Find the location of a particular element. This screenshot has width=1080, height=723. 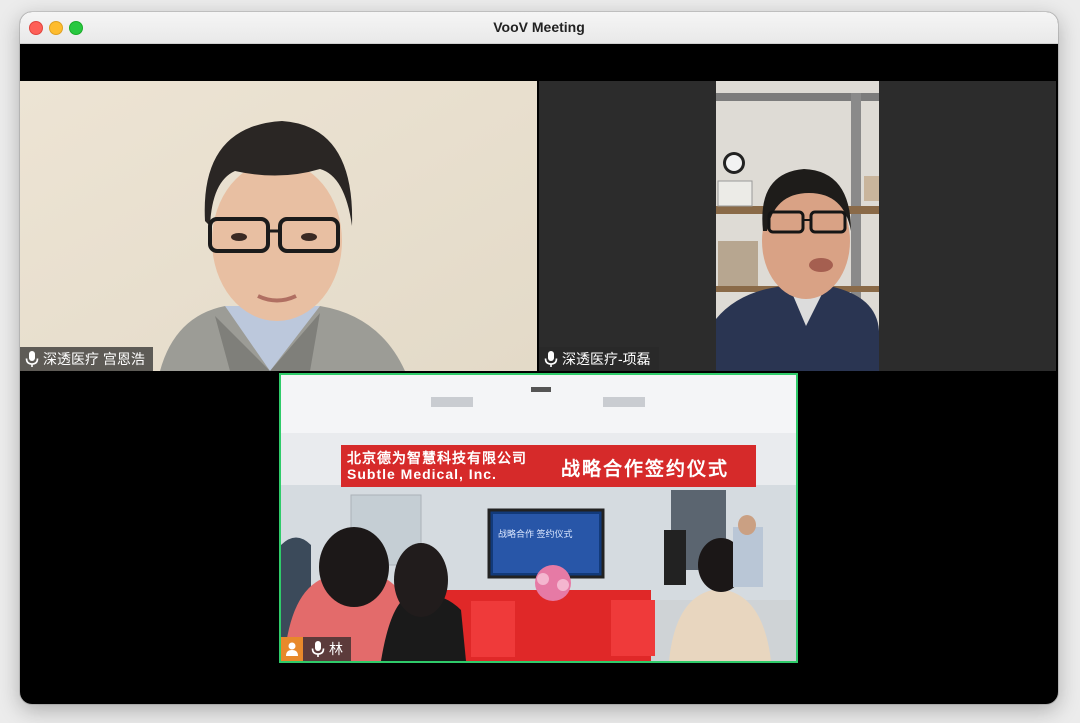

banner-company-en: Subtle Medical, Inc. is located at coordinates (422, 474).